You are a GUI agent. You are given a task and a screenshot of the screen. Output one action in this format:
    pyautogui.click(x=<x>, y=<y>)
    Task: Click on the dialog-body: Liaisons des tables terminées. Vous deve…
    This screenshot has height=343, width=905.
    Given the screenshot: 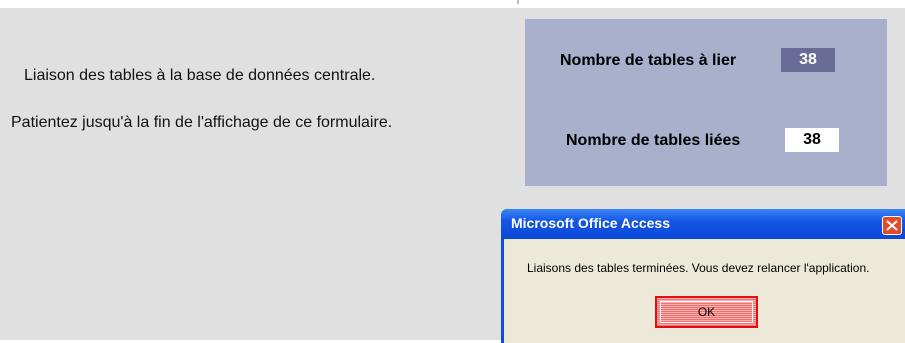 What is the action you would take?
    pyautogui.click(x=704, y=291)
    